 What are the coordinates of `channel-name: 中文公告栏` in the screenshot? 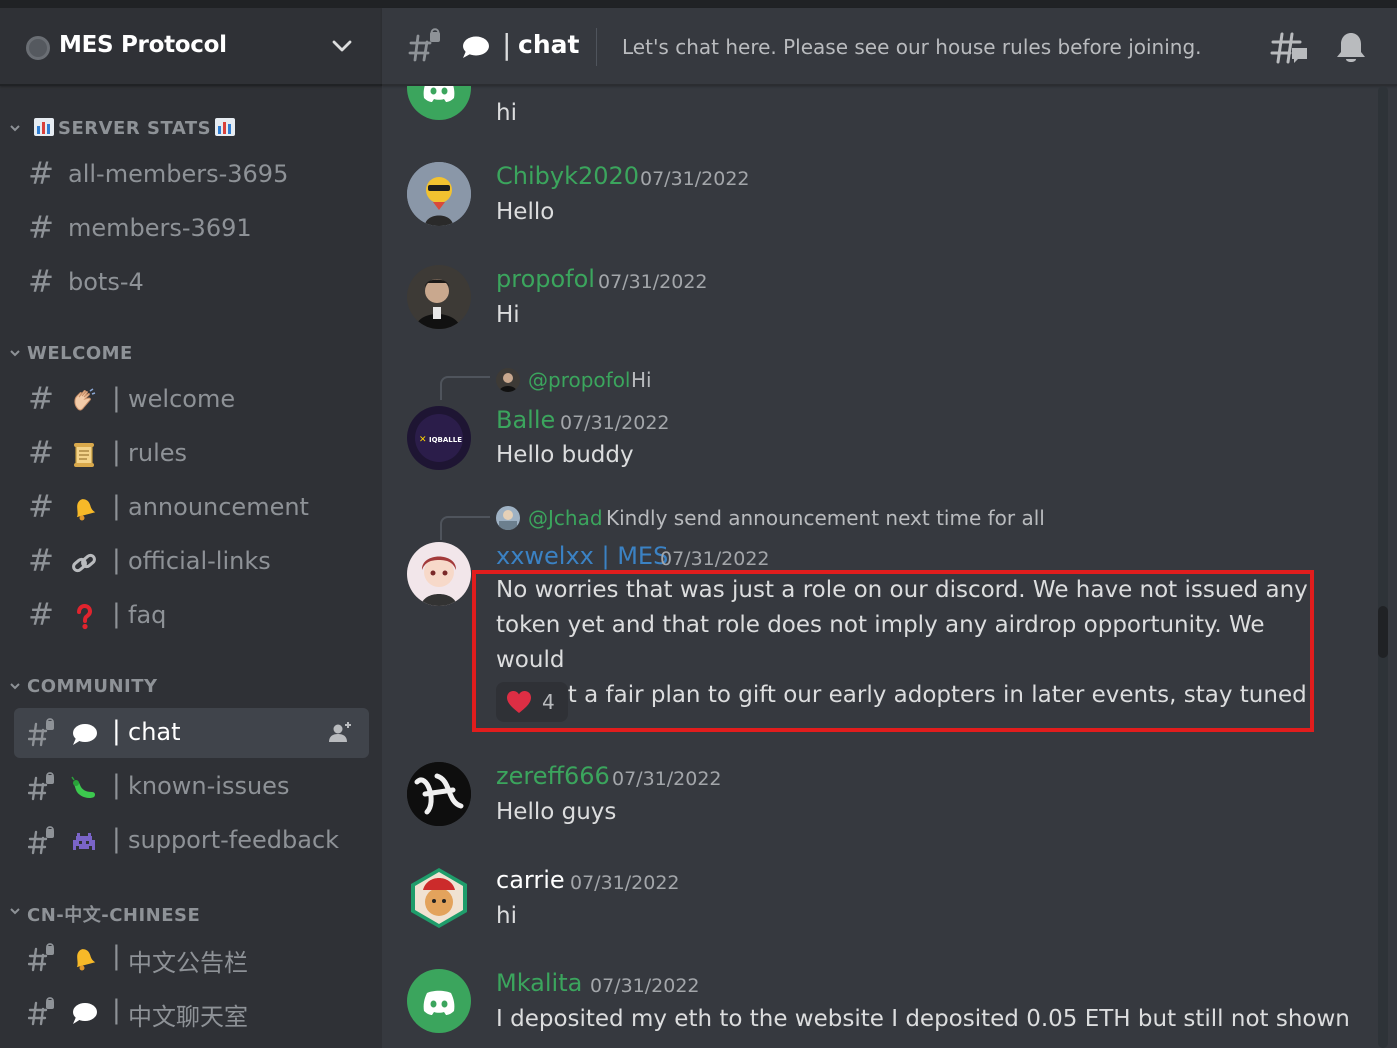 It's located at (188, 963).